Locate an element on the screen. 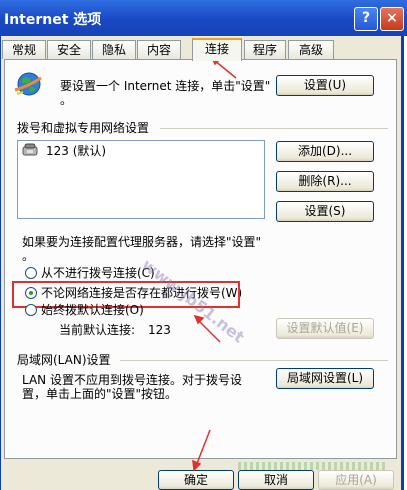 Image resolution: width=407 pixels, height=490 pixels. proxy-note-period: 。 is located at coordinates (28, 256).